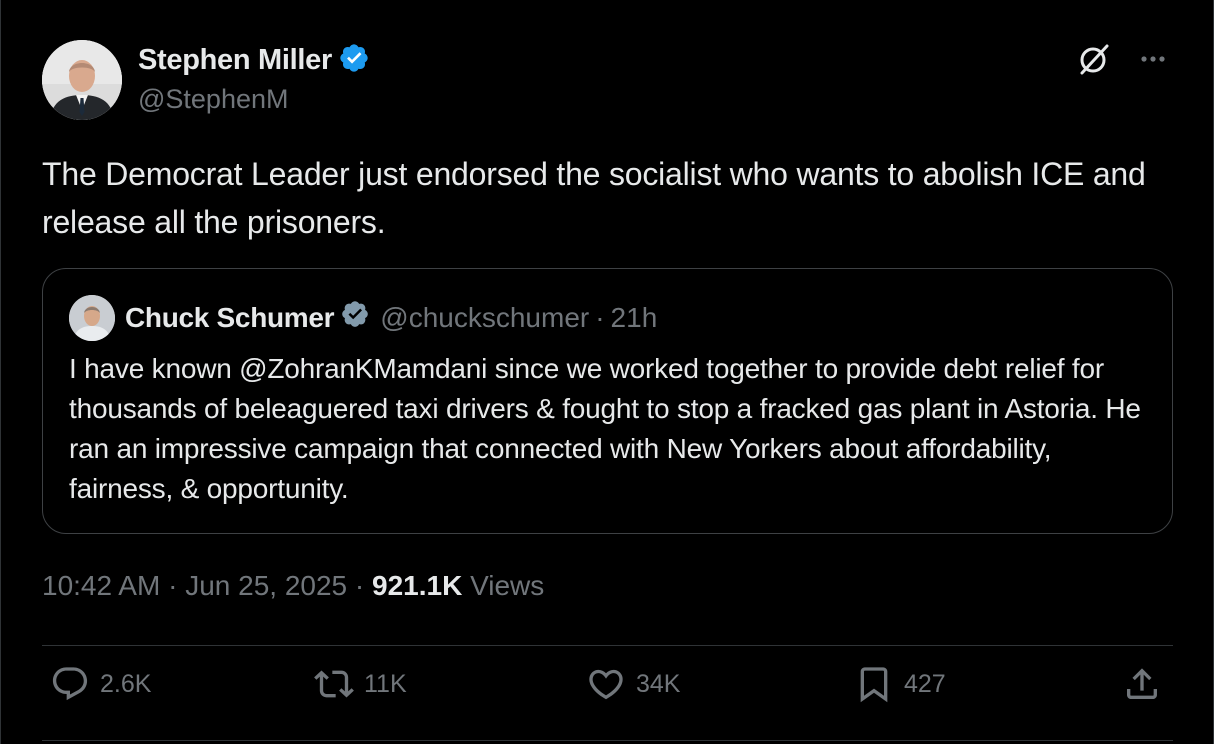 The height and width of the screenshot is (744, 1214). I want to click on author-name-row: Stephen Miller, so click(254, 60).